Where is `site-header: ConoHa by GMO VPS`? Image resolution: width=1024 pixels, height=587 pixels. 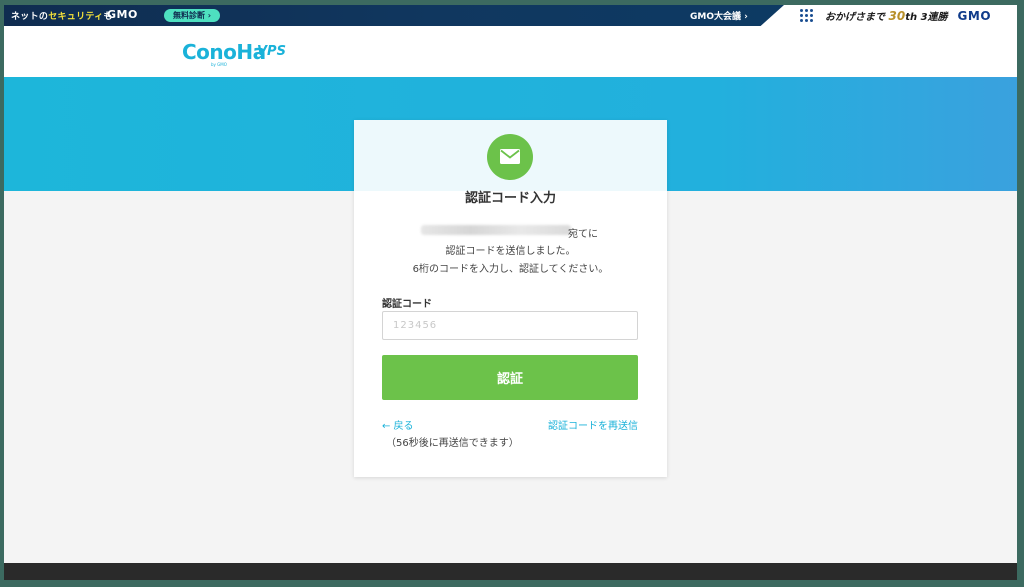 site-header: ConoHa by GMO VPS is located at coordinates (510, 51).